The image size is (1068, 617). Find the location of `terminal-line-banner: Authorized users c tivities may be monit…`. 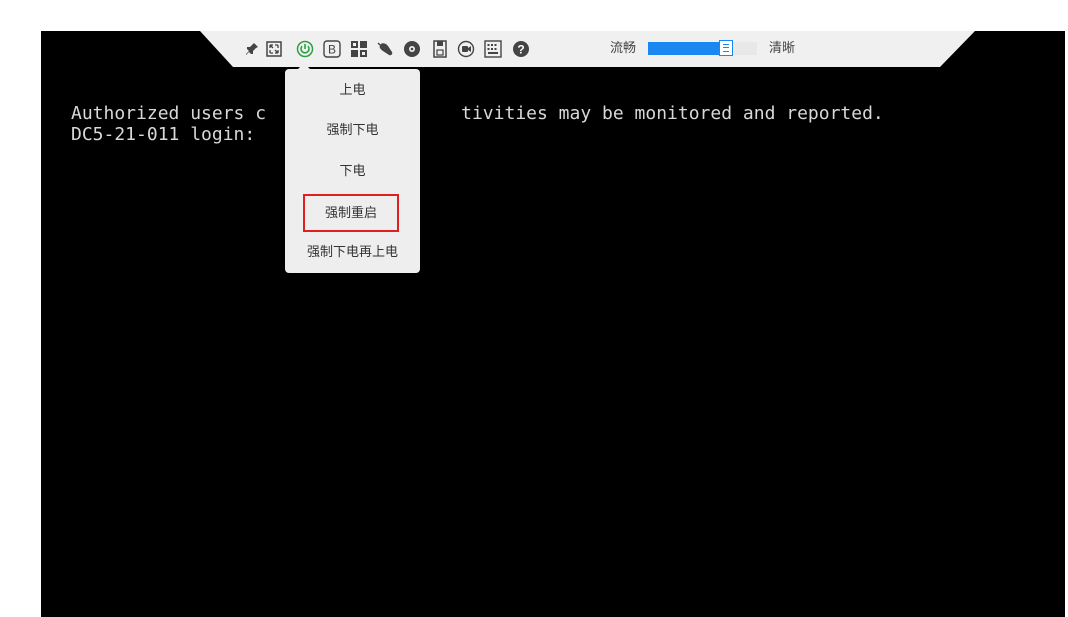

terminal-line-banner: Authorized users c tivities may be monit… is located at coordinates (477, 113).